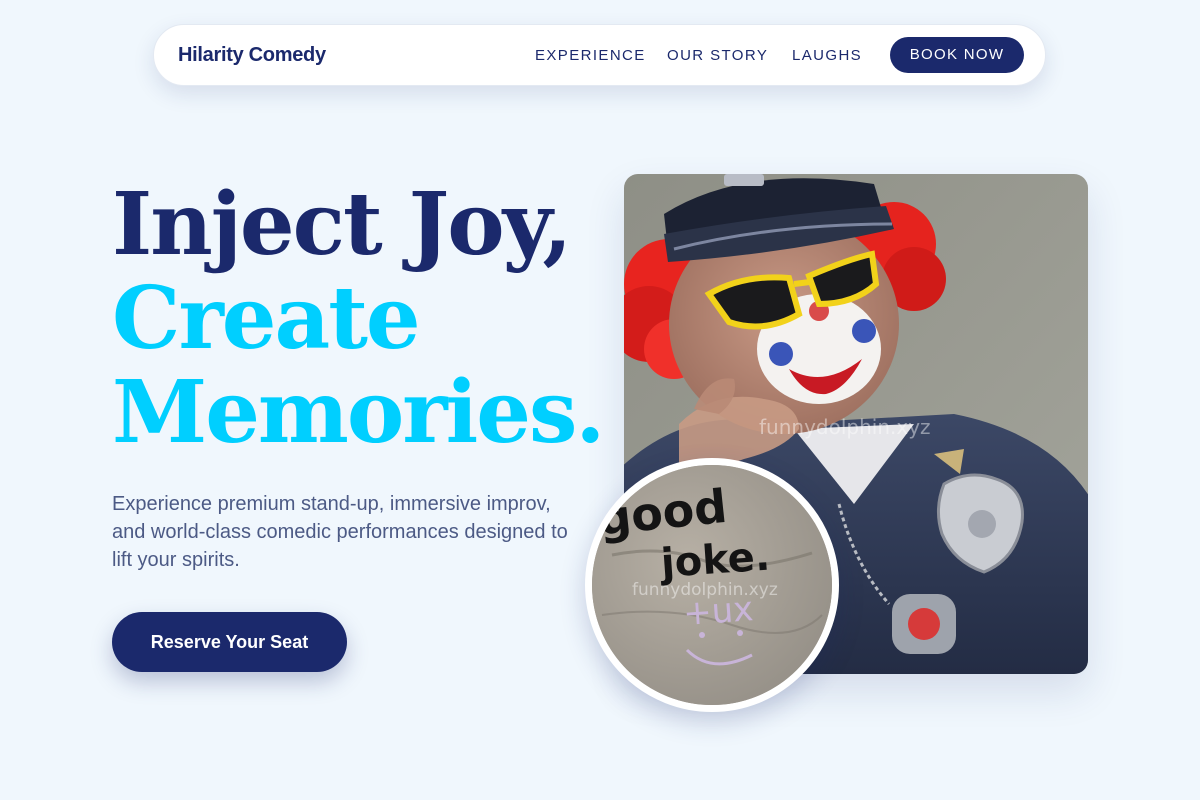  I want to click on nav-link-laughs: LAUGHS, so click(827, 55).